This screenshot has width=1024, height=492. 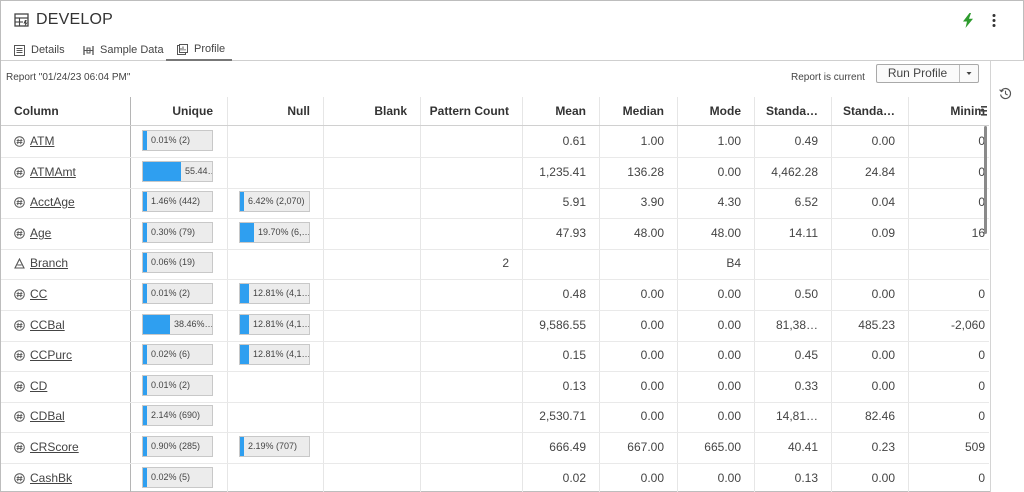 I want to click on table-row-column-name: CDBal, so click(x=39, y=416).